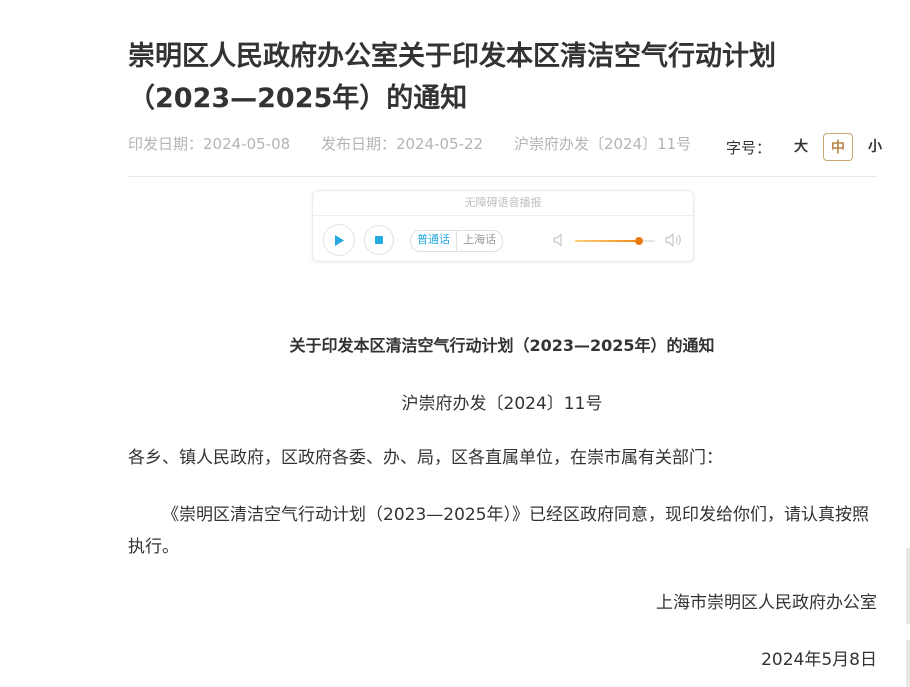 This screenshot has width=910, height=687. I want to click on header-divider, so click(502, 176).